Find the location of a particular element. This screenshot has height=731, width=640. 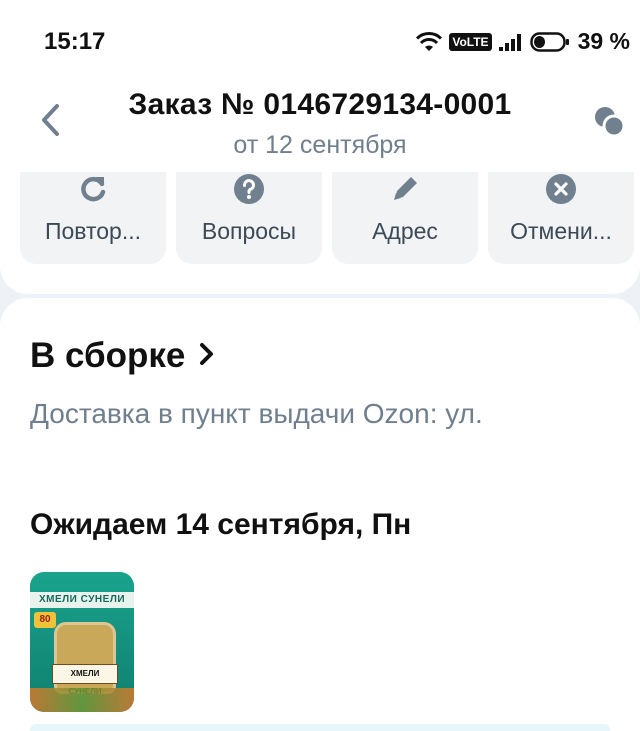

signal-icon is located at coordinates (511, 42).